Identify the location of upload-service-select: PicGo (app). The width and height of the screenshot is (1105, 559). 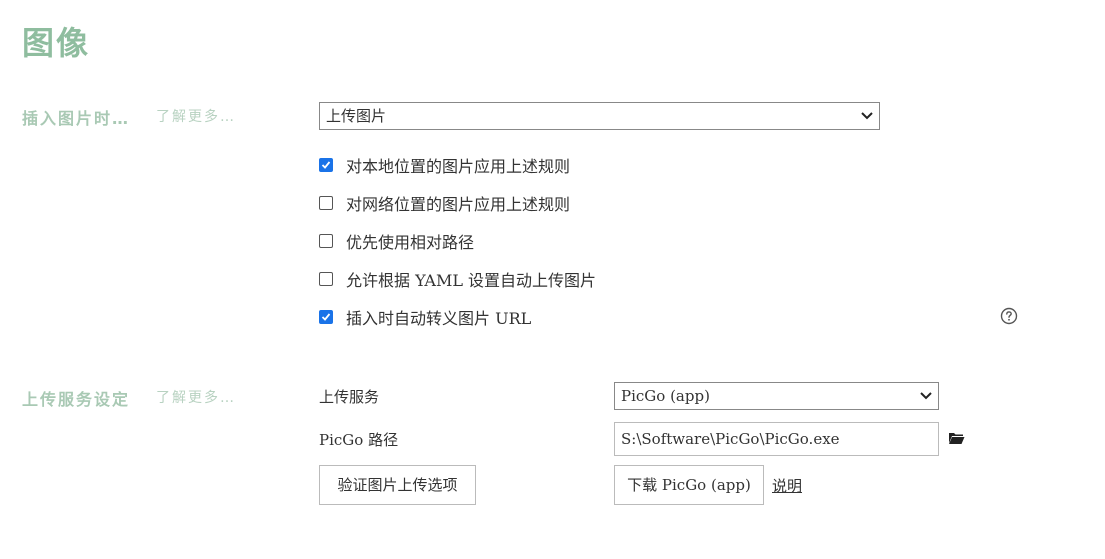
(776, 396).